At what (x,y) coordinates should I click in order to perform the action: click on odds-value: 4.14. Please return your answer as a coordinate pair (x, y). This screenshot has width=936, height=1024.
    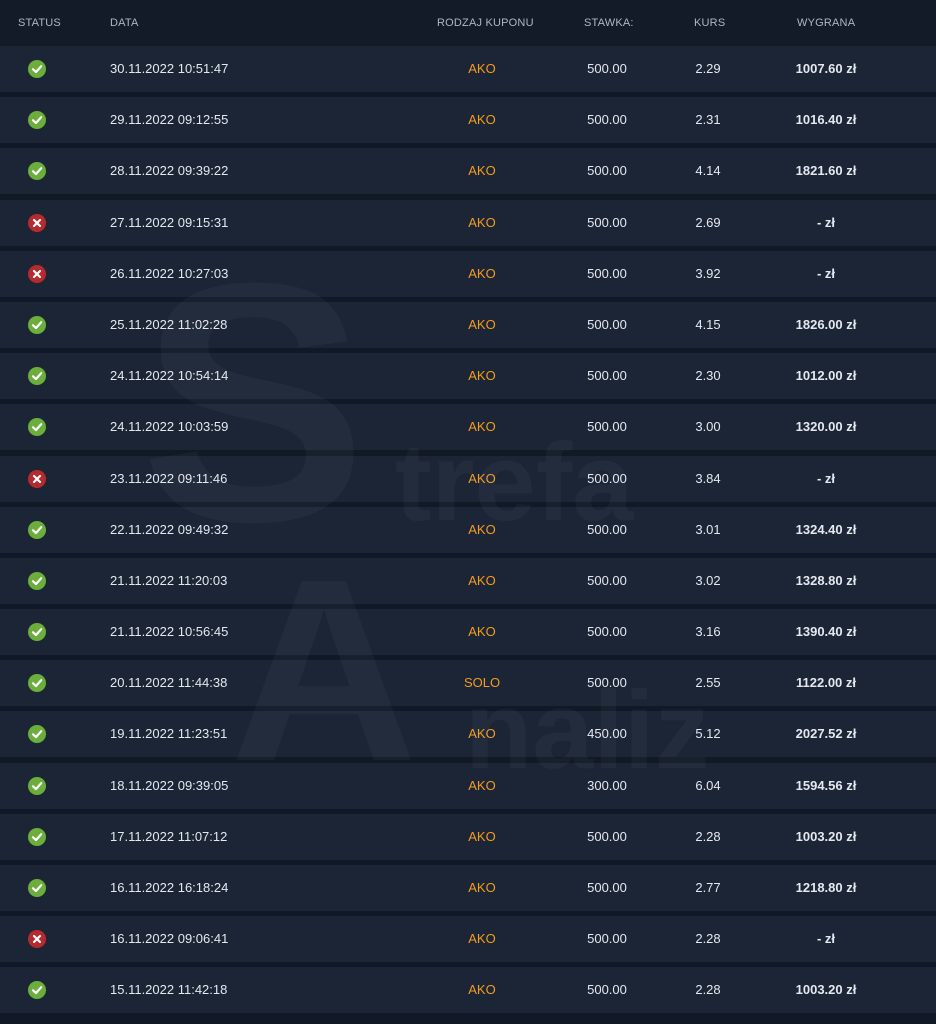
    Looking at the image, I should click on (708, 171).